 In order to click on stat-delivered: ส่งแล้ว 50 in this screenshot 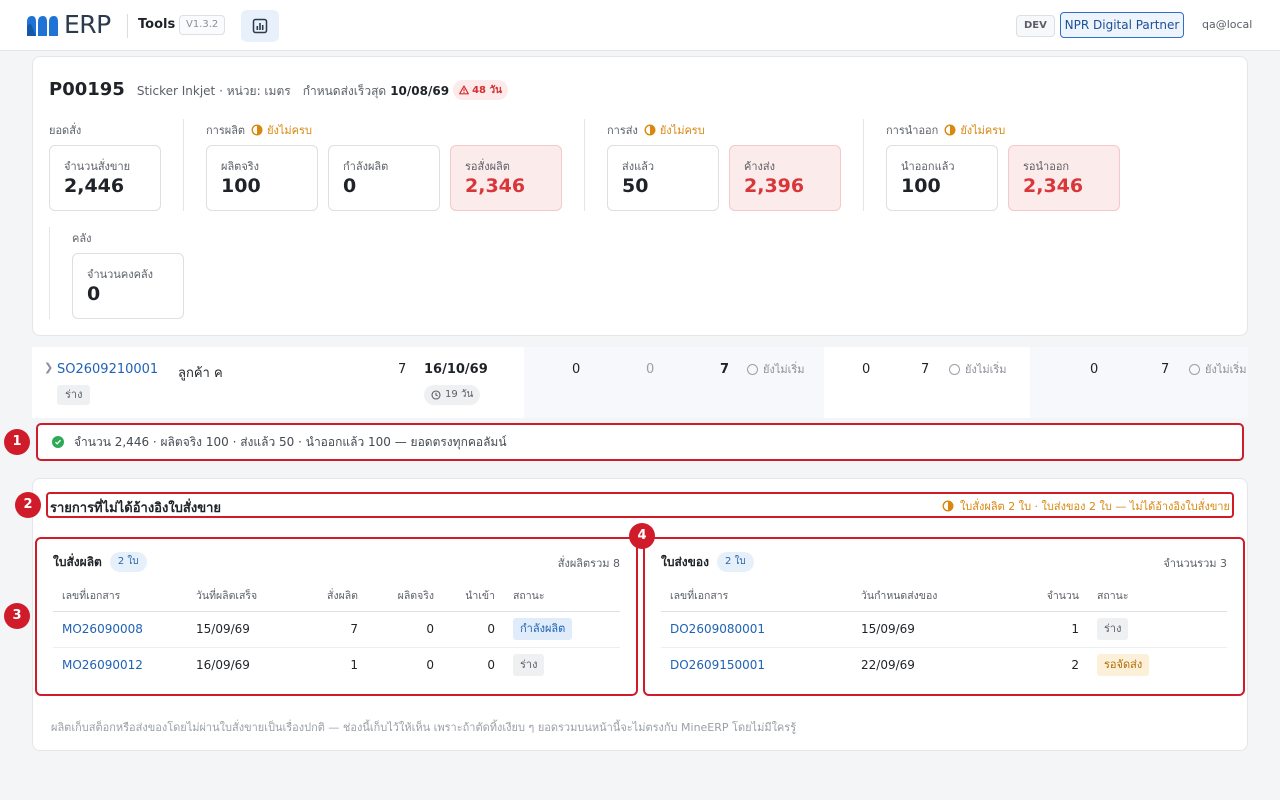, I will do `click(663, 178)`.